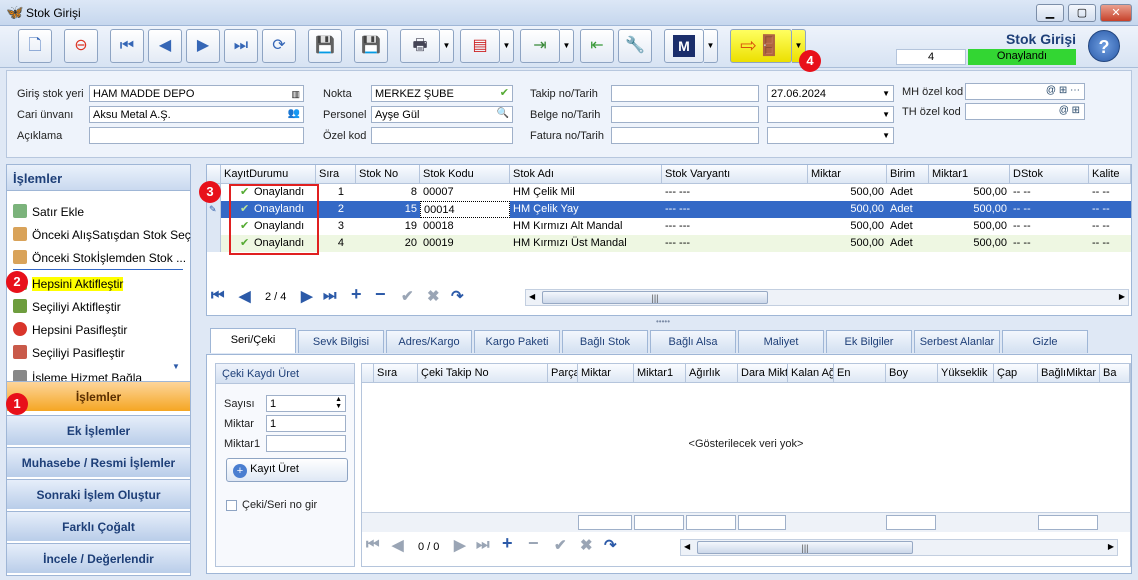 This screenshot has width=1138, height=580. Describe the element at coordinates (196, 114) in the screenshot. I see `cari-unvani-input: Aksu Metal A.Ş. 👥` at that location.